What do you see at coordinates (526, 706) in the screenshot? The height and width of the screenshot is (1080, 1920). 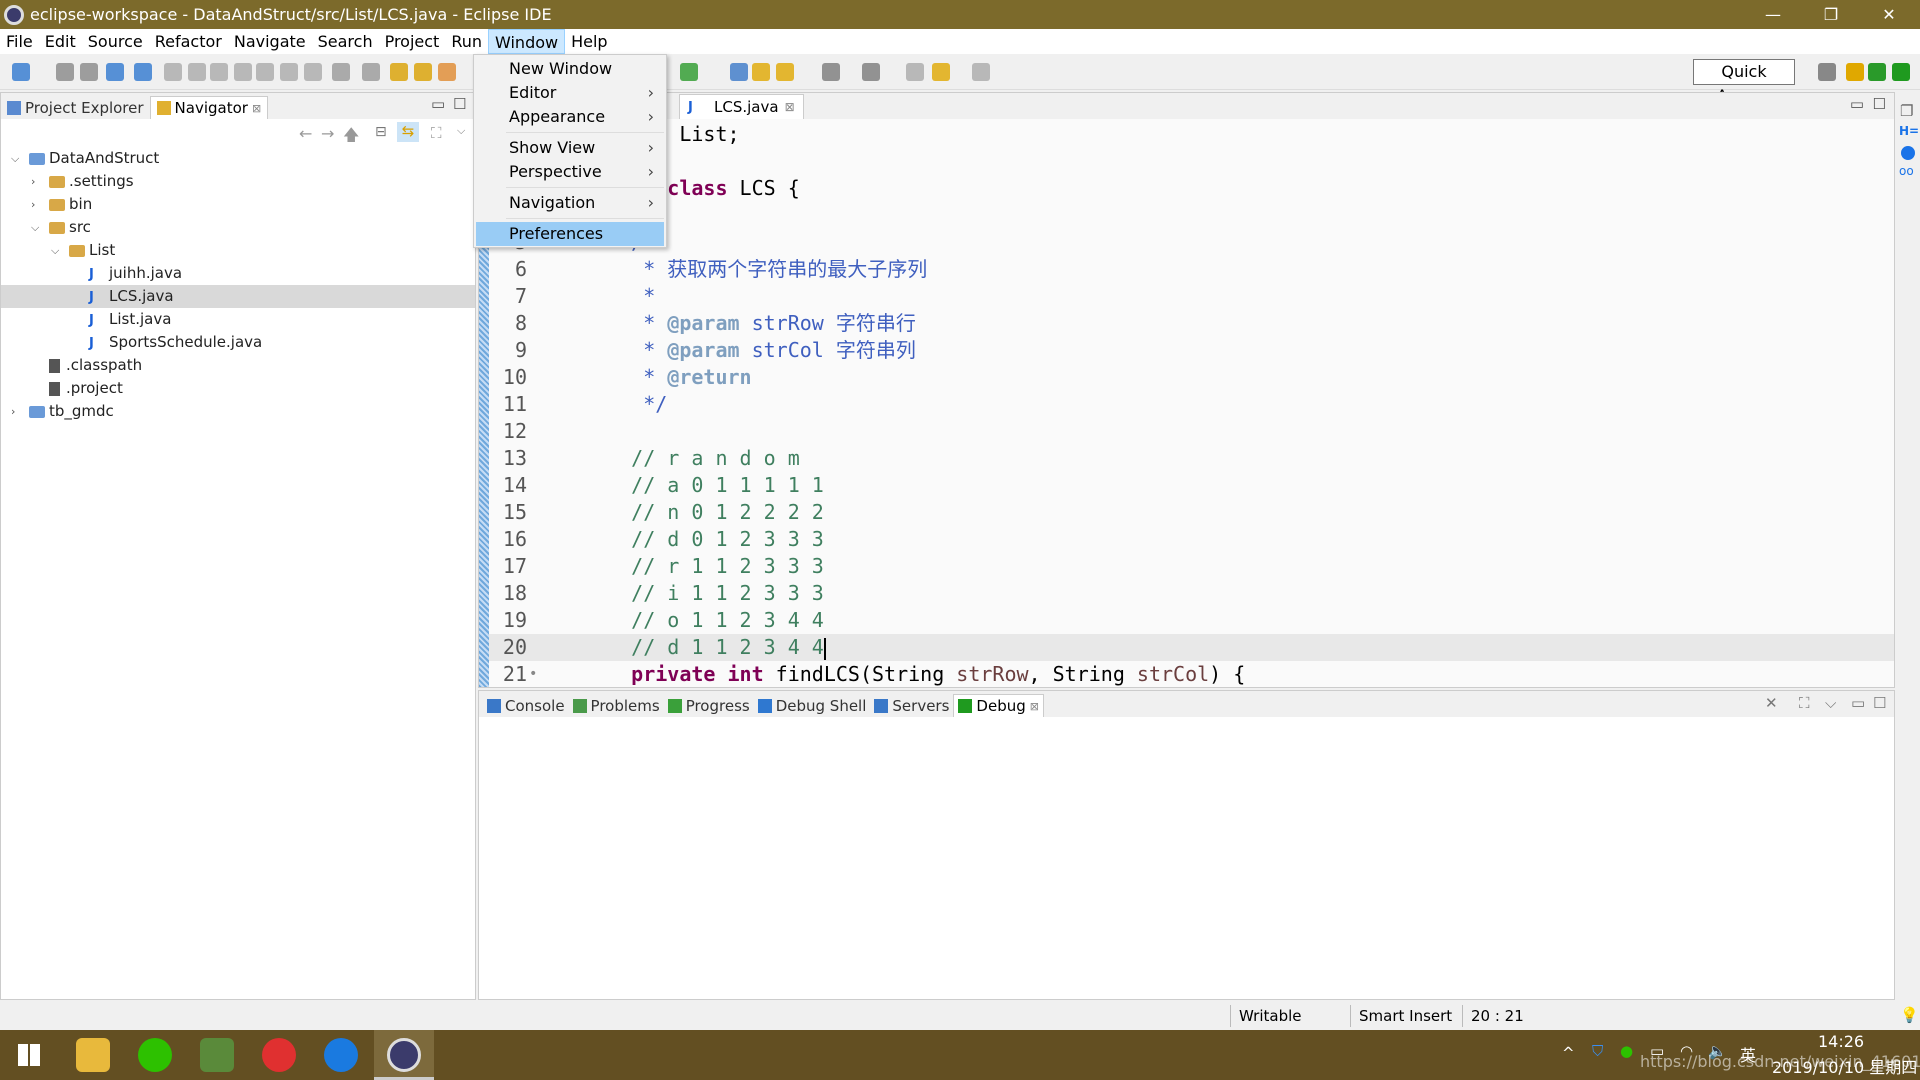 I see `tab-console: Console` at bounding box center [526, 706].